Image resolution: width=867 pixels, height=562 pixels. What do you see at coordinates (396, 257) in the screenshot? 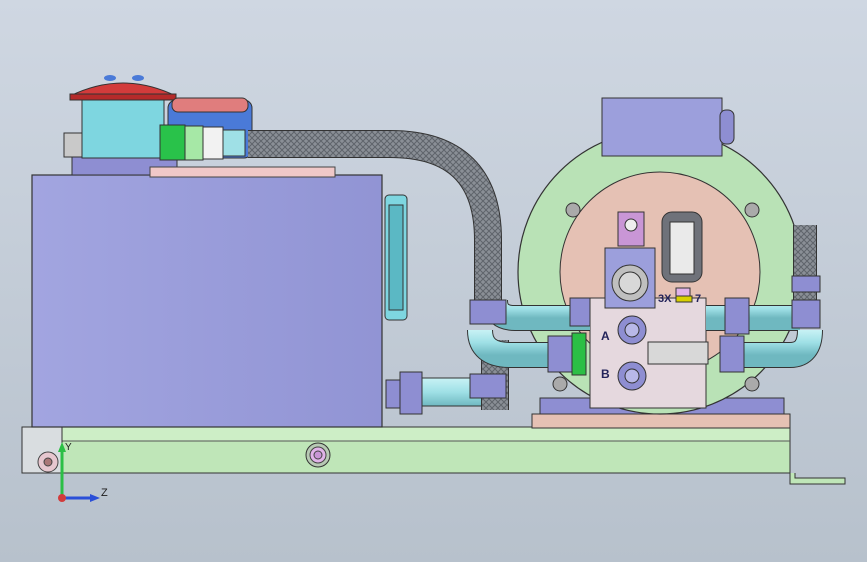
I see `level-gauge` at bounding box center [396, 257].